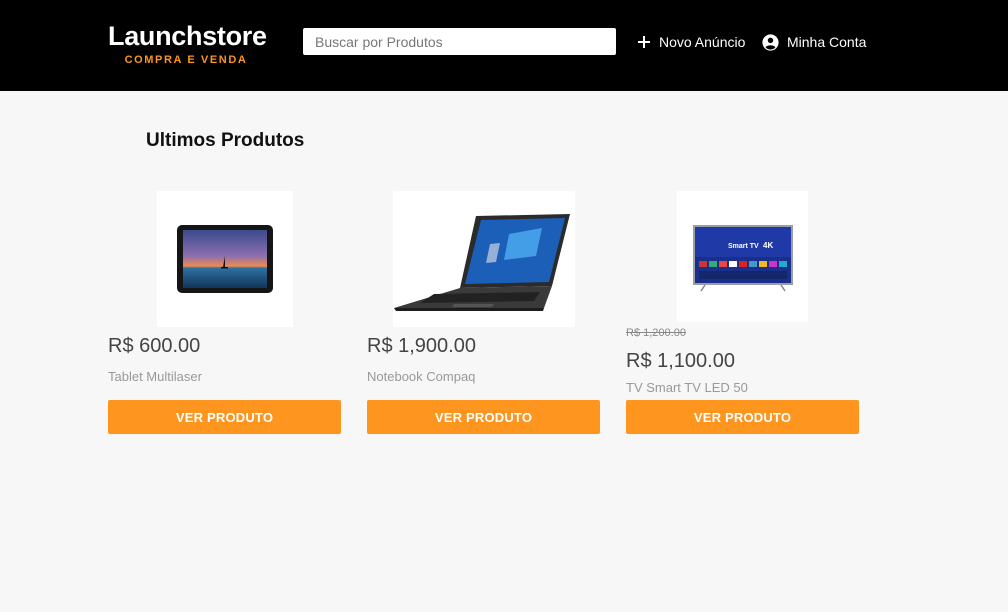 This screenshot has height=612, width=1008. I want to click on product-price: R$ 600.00, so click(154, 346).